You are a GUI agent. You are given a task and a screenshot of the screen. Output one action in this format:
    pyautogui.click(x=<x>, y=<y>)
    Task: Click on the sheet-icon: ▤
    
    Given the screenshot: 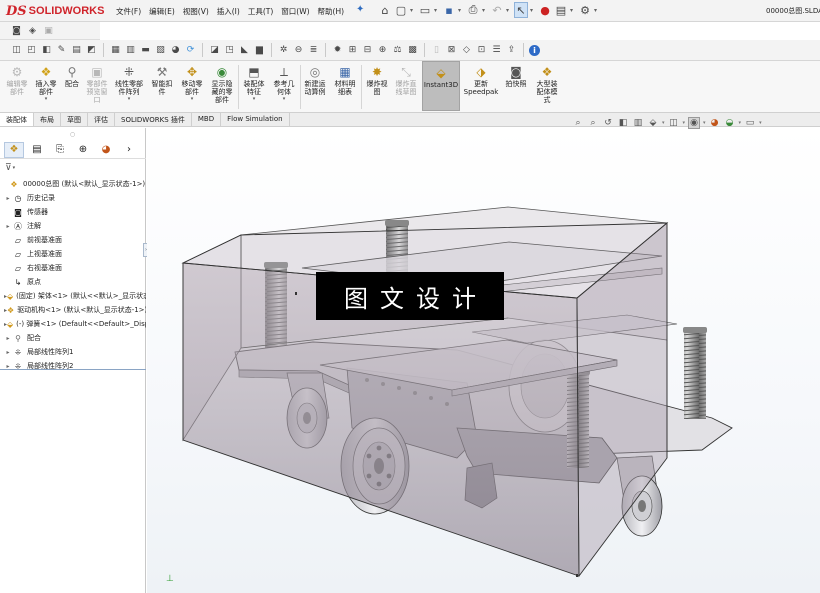 What is the action you would take?
    pyautogui.click(x=76, y=50)
    